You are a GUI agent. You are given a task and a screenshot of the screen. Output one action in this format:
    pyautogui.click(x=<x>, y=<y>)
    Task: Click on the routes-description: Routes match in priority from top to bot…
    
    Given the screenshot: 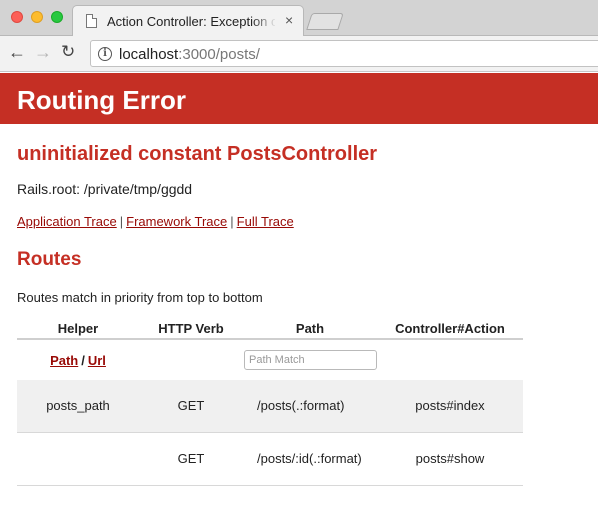 What is the action you would take?
    pyautogui.click(x=140, y=297)
    